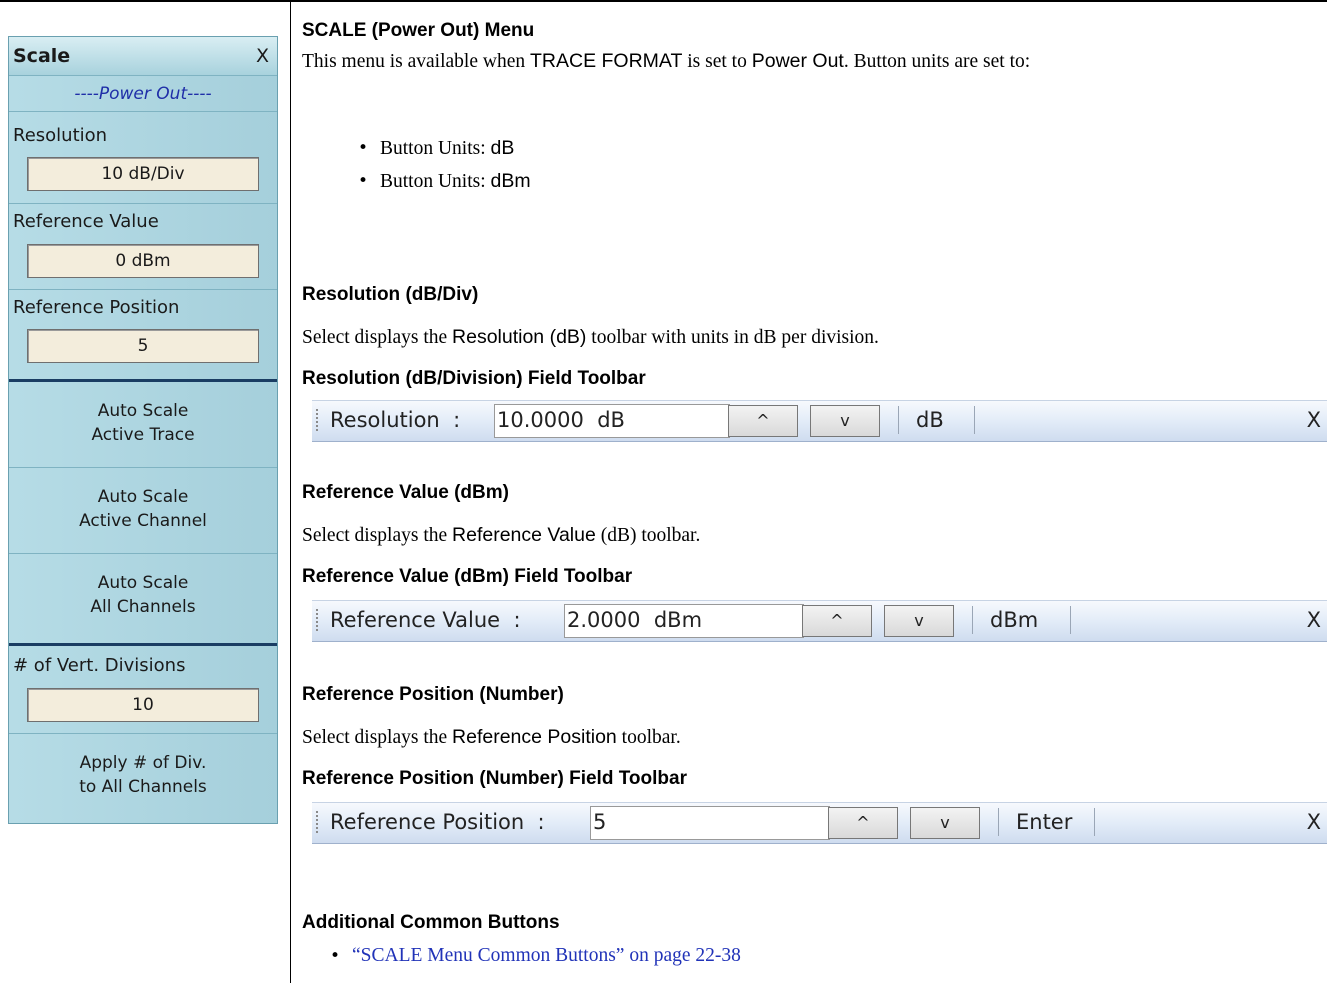 The image size is (1327, 983). I want to click on enter-button: Enter, so click(1044, 822).